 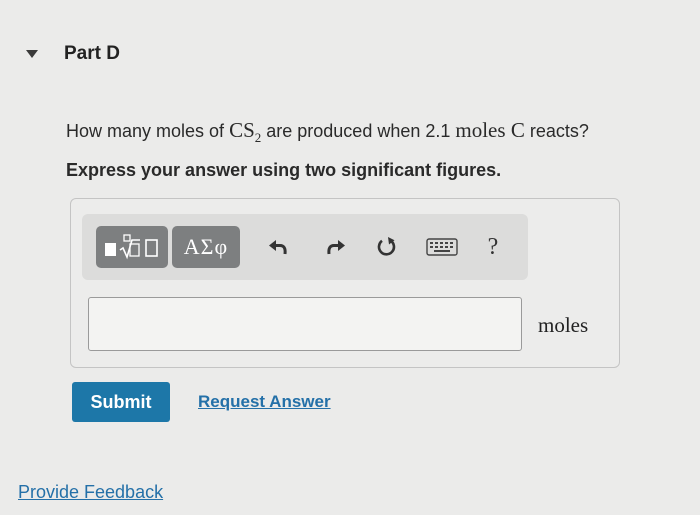 I want to click on compound-formula: CS2, so click(x=245, y=132).